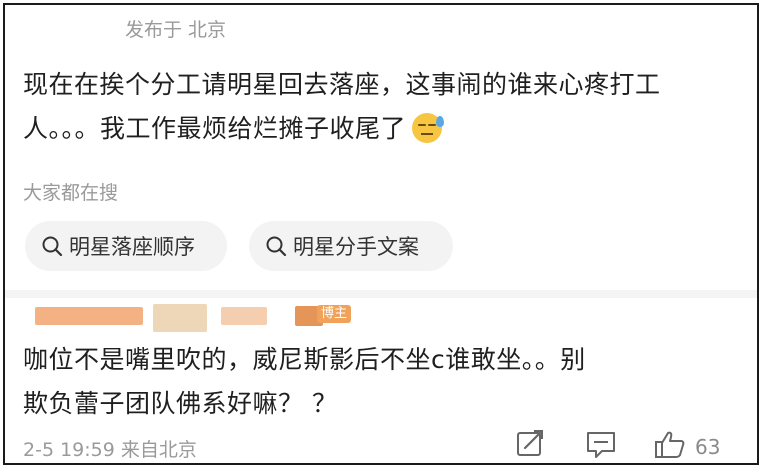  What do you see at coordinates (334, 314) in the screenshot?
I see `user-badge: 博主` at bounding box center [334, 314].